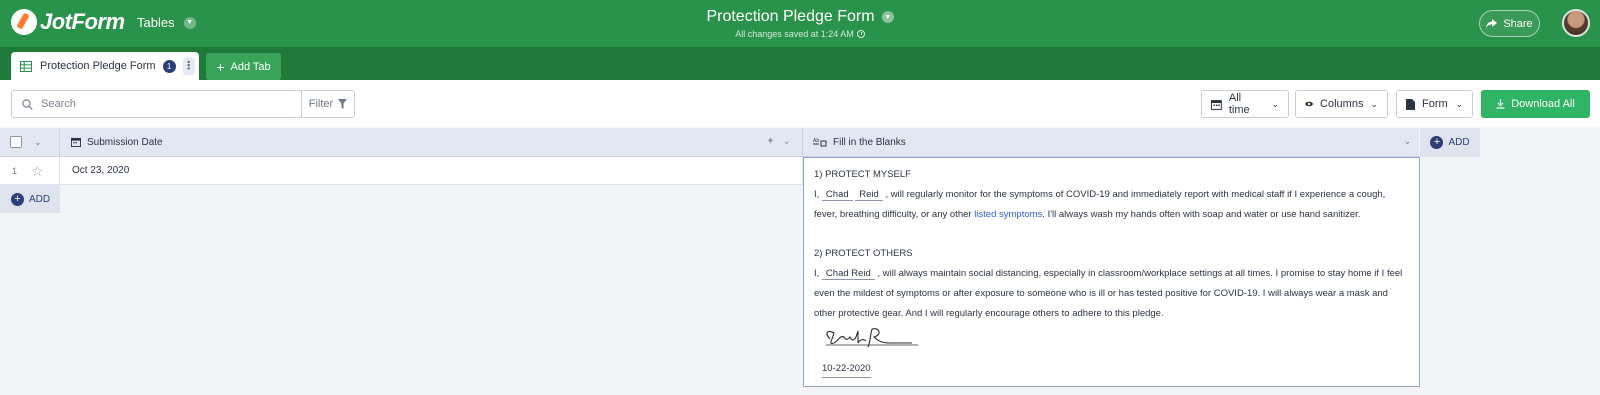 This screenshot has width=1600, height=395. What do you see at coordinates (887, 17) in the screenshot?
I see `chevron-down-icon: ▼` at bounding box center [887, 17].